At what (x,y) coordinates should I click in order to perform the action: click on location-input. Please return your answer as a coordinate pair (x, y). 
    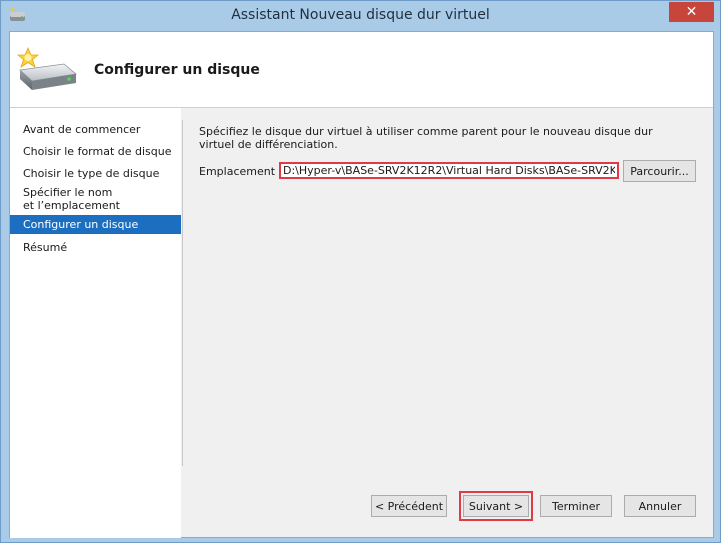
    Looking at the image, I should click on (449, 170).